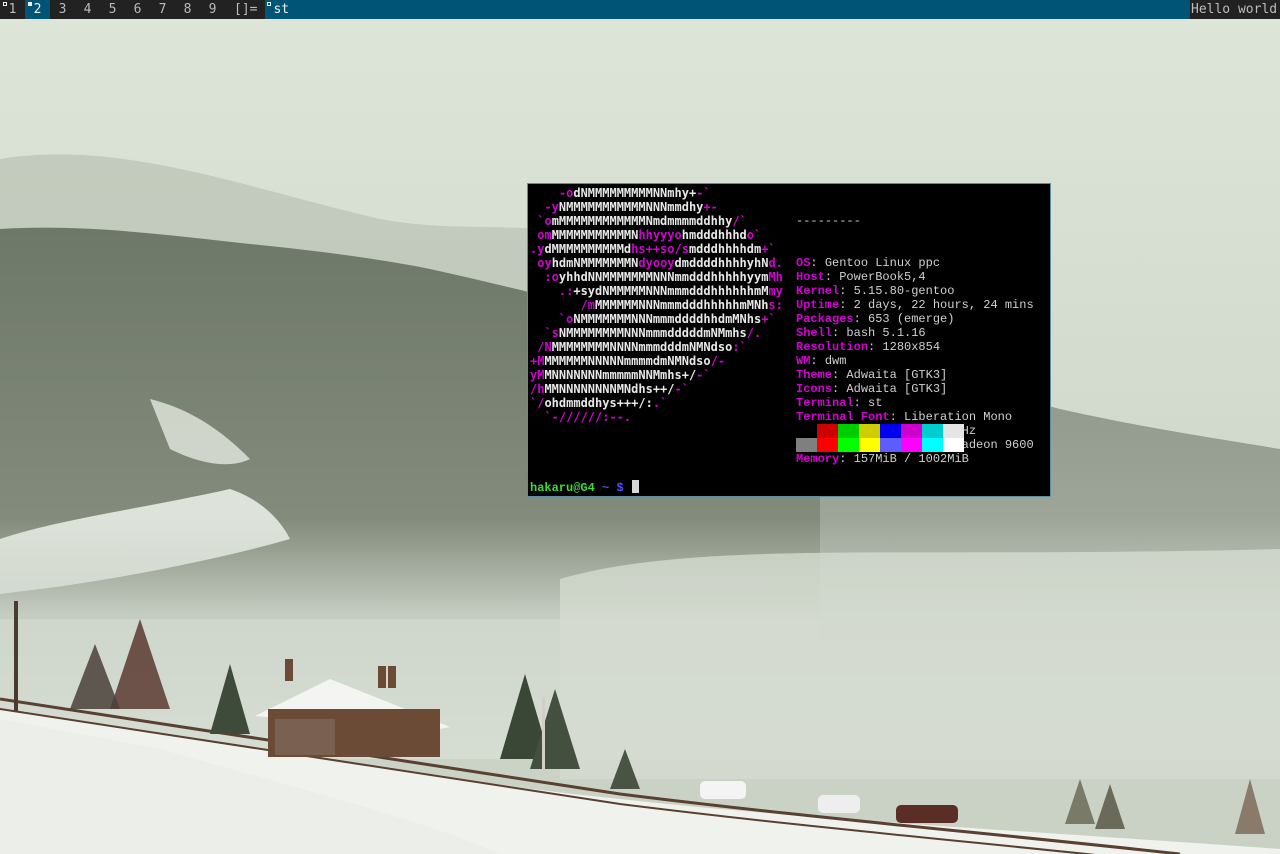  What do you see at coordinates (656, 193) in the screenshot?
I see `logo-line: -odNMMMMMMMMMNNmhy+-`` at bounding box center [656, 193].